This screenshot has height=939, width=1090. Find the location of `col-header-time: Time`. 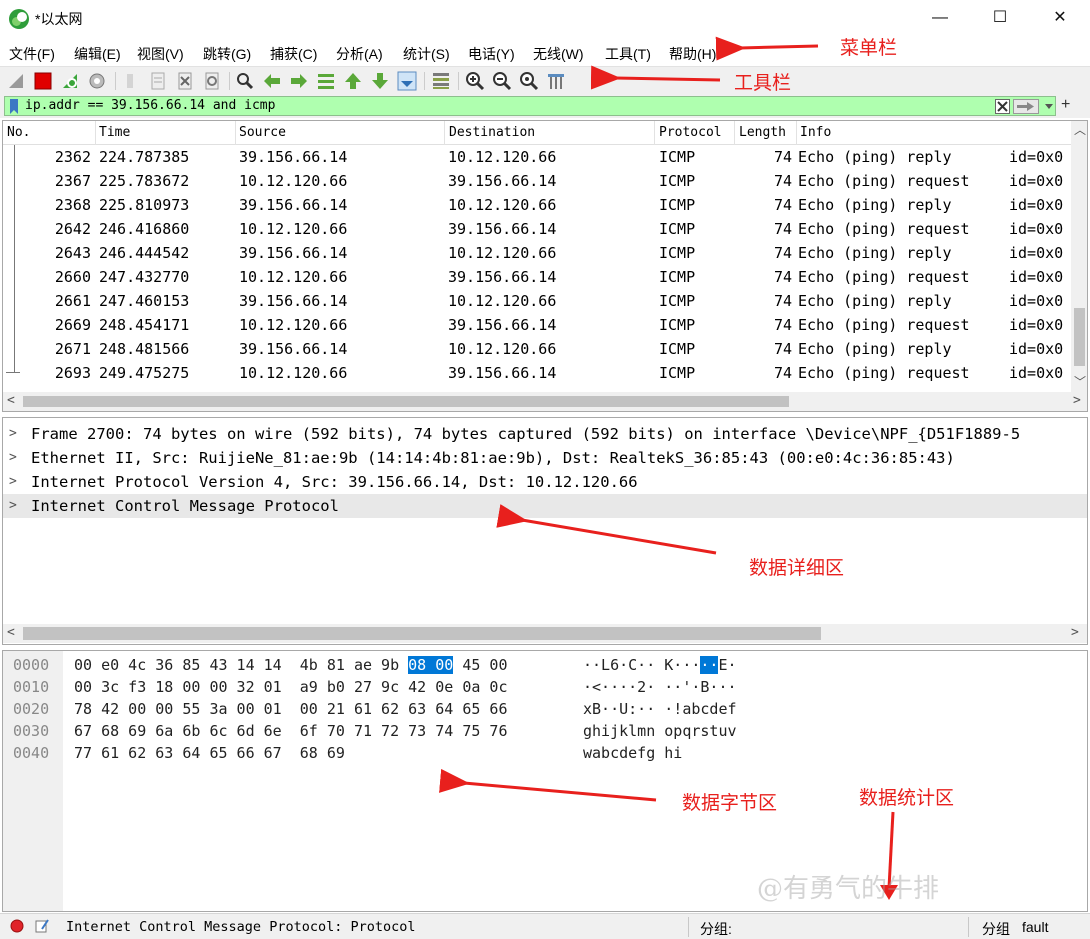

col-header-time: Time is located at coordinates (114, 132).